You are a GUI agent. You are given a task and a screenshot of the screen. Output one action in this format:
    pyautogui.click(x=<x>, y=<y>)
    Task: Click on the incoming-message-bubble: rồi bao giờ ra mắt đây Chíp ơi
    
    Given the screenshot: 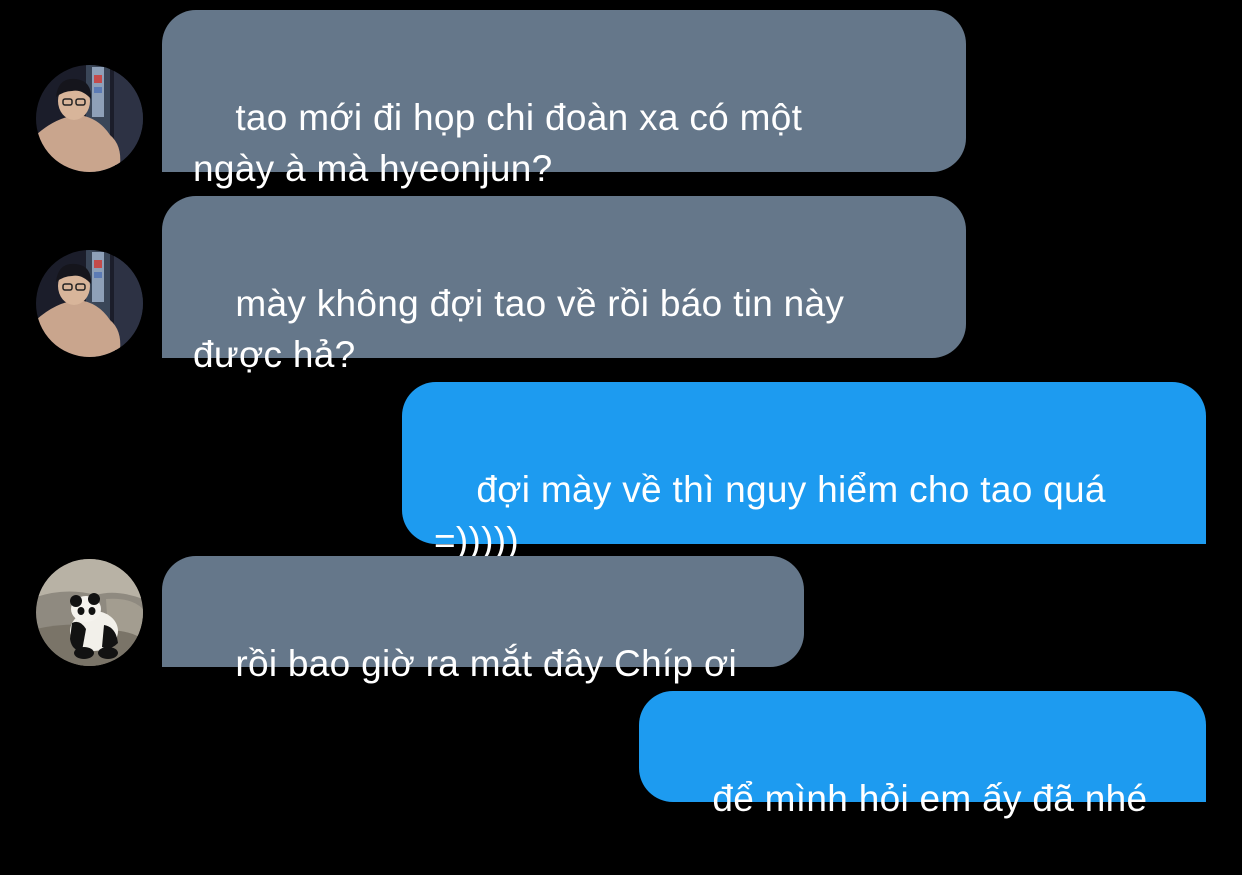 What is the action you would take?
    pyautogui.click(x=483, y=620)
    